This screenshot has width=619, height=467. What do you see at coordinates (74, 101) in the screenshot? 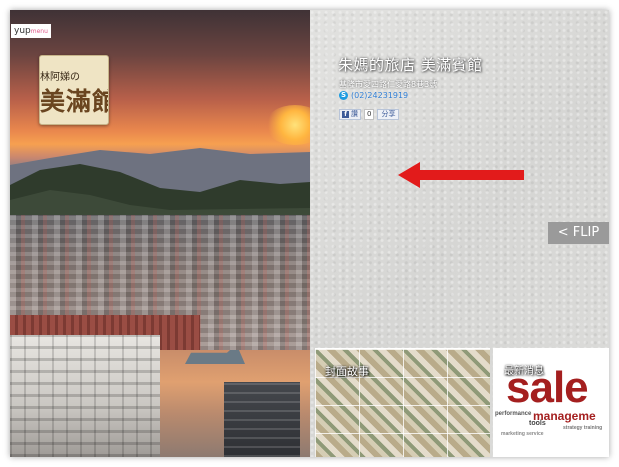
I see `business-logo-line2: 美滿館` at bounding box center [74, 101].